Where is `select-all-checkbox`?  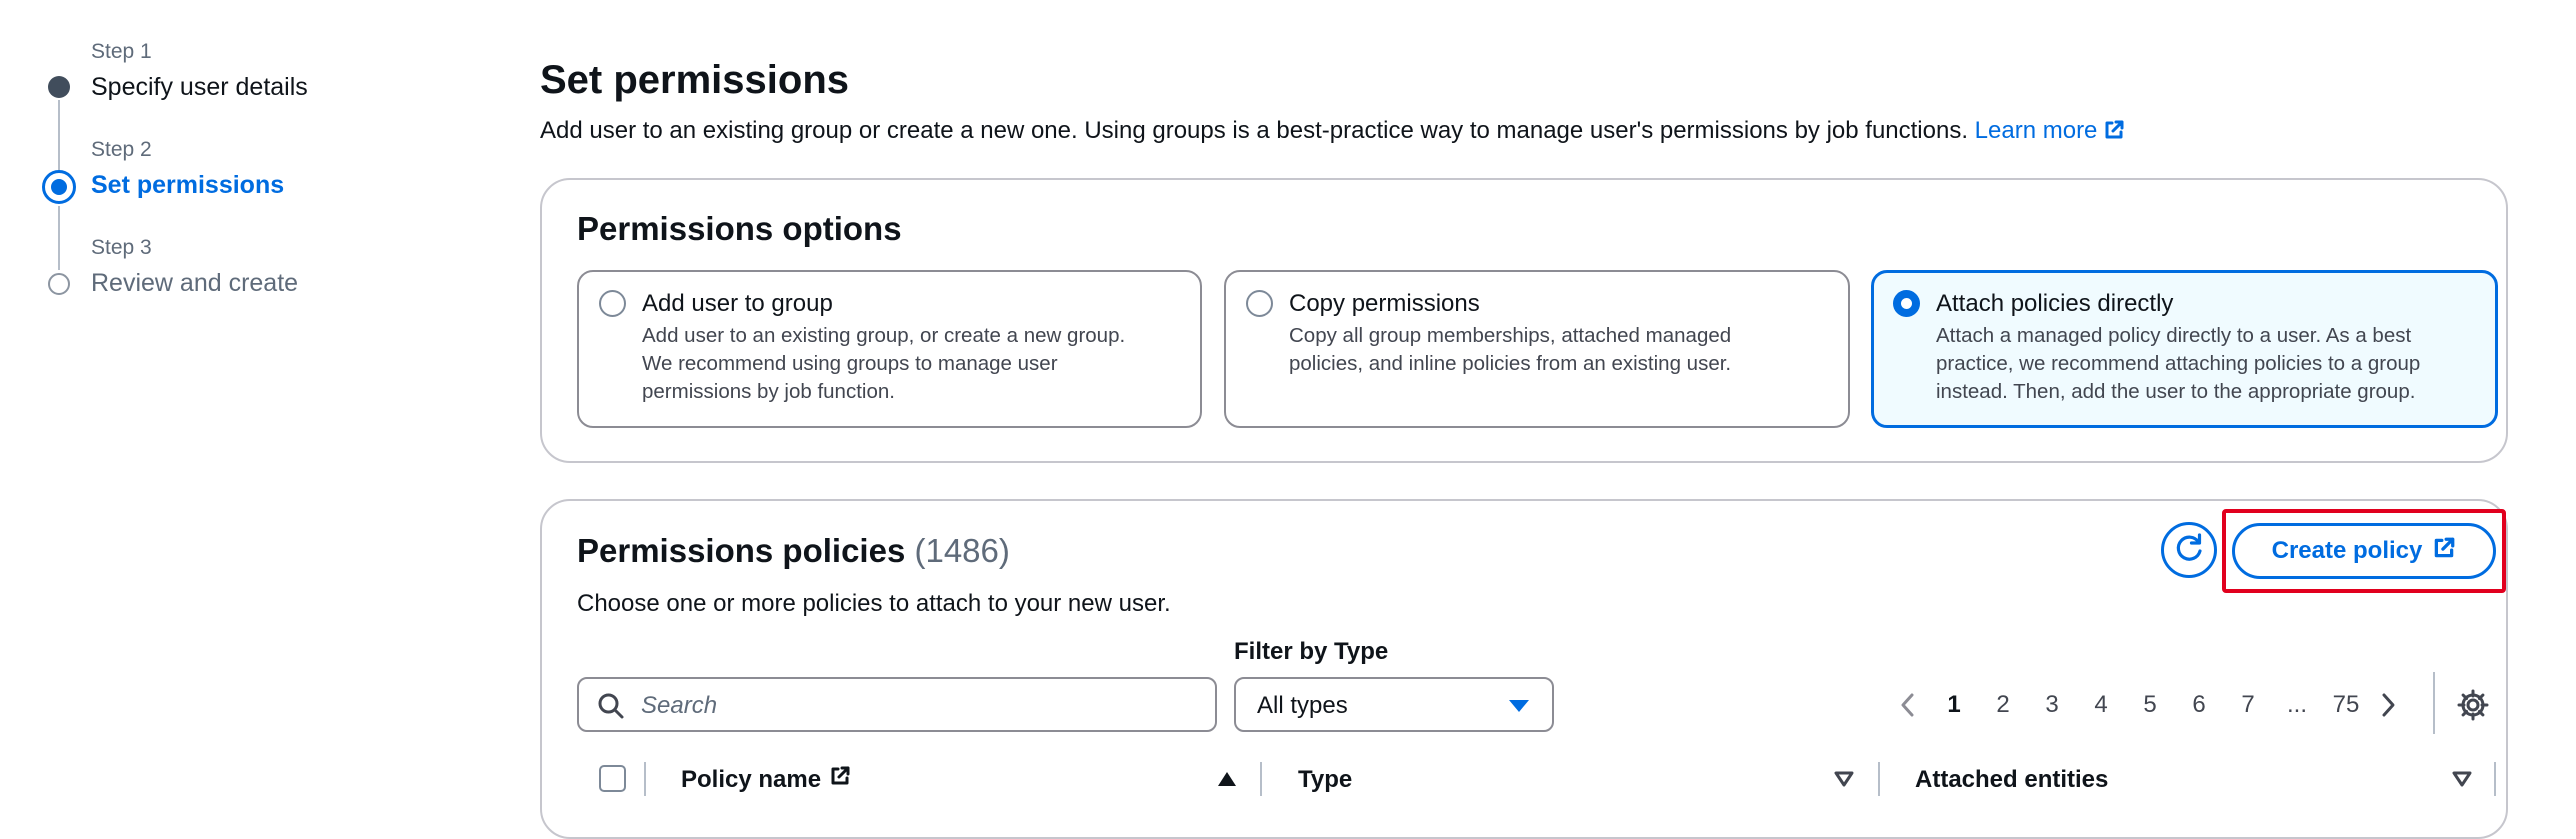 select-all-checkbox is located at coordinates (612, 778).